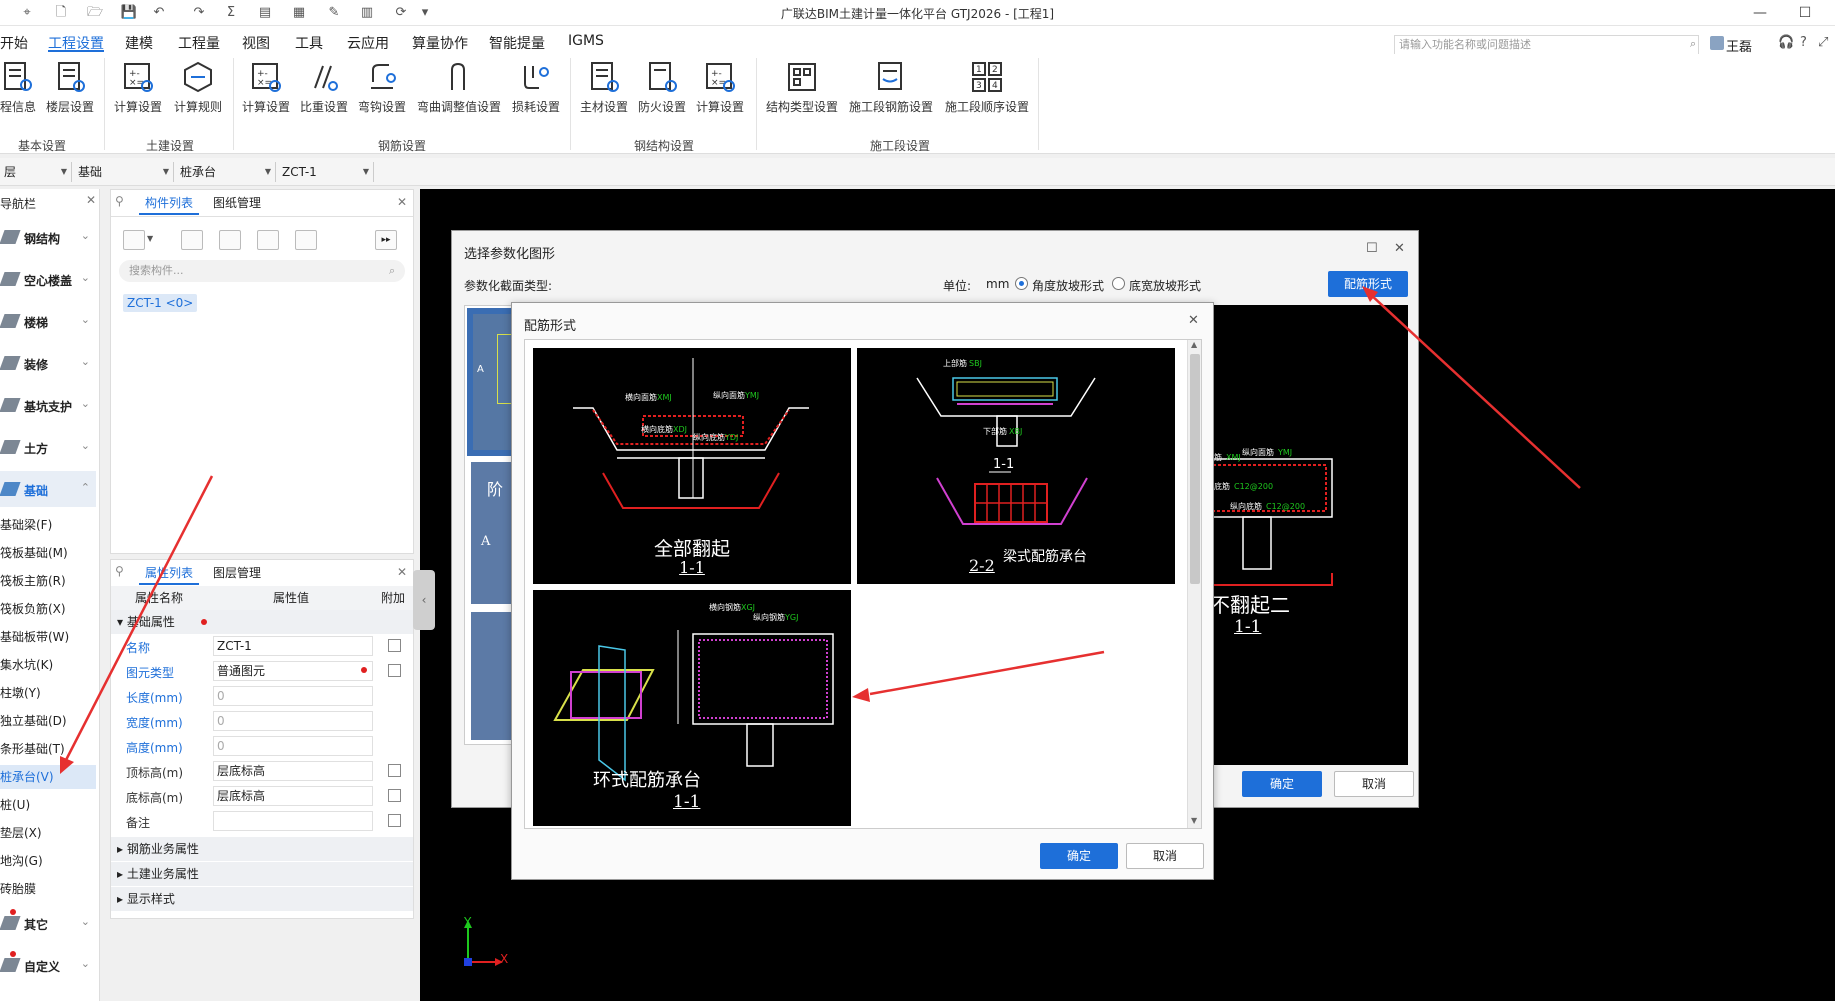  Describe the element at coordinates (262, 622) in the screenshot. I see `property-group-foundation: ▾ 基础属性` at that location.